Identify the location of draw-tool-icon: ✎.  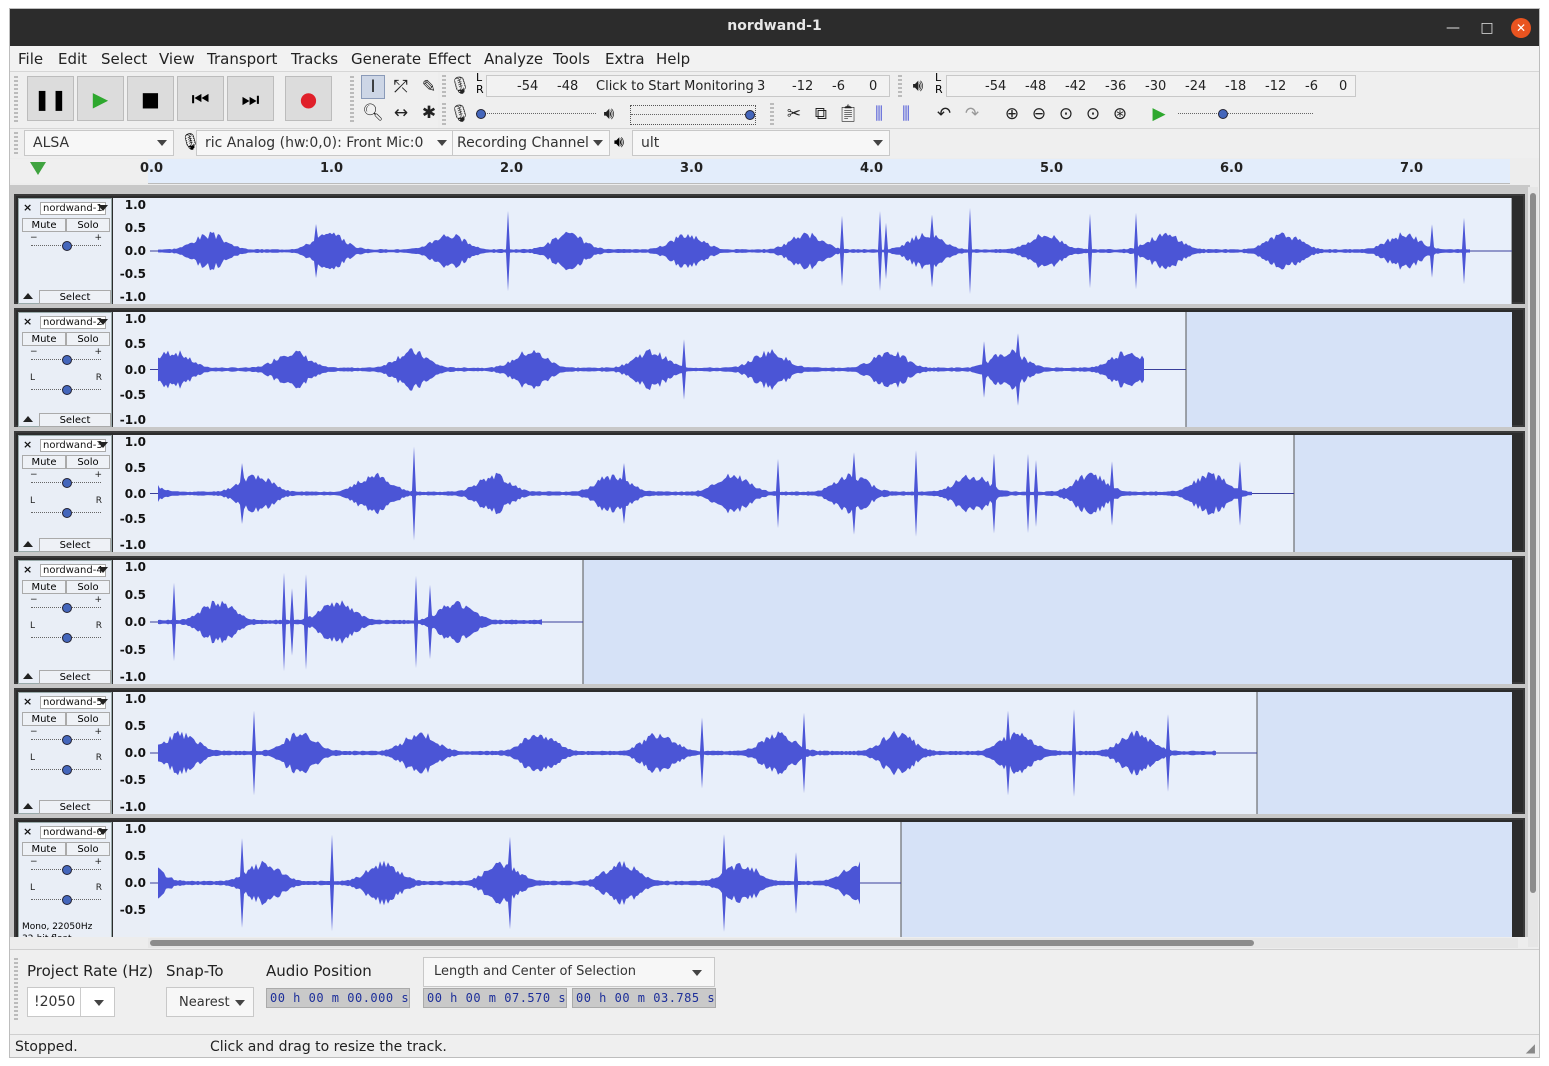
(429, 87).